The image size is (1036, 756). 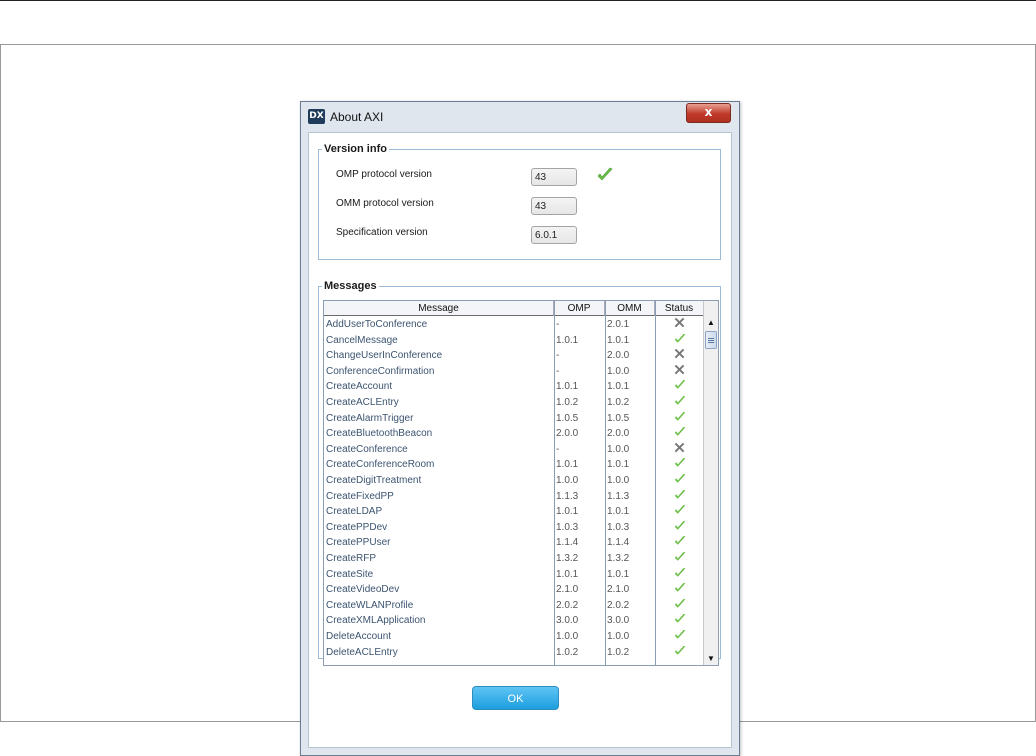 I want to click on ok-button: OK, so click(x=515, y=698).